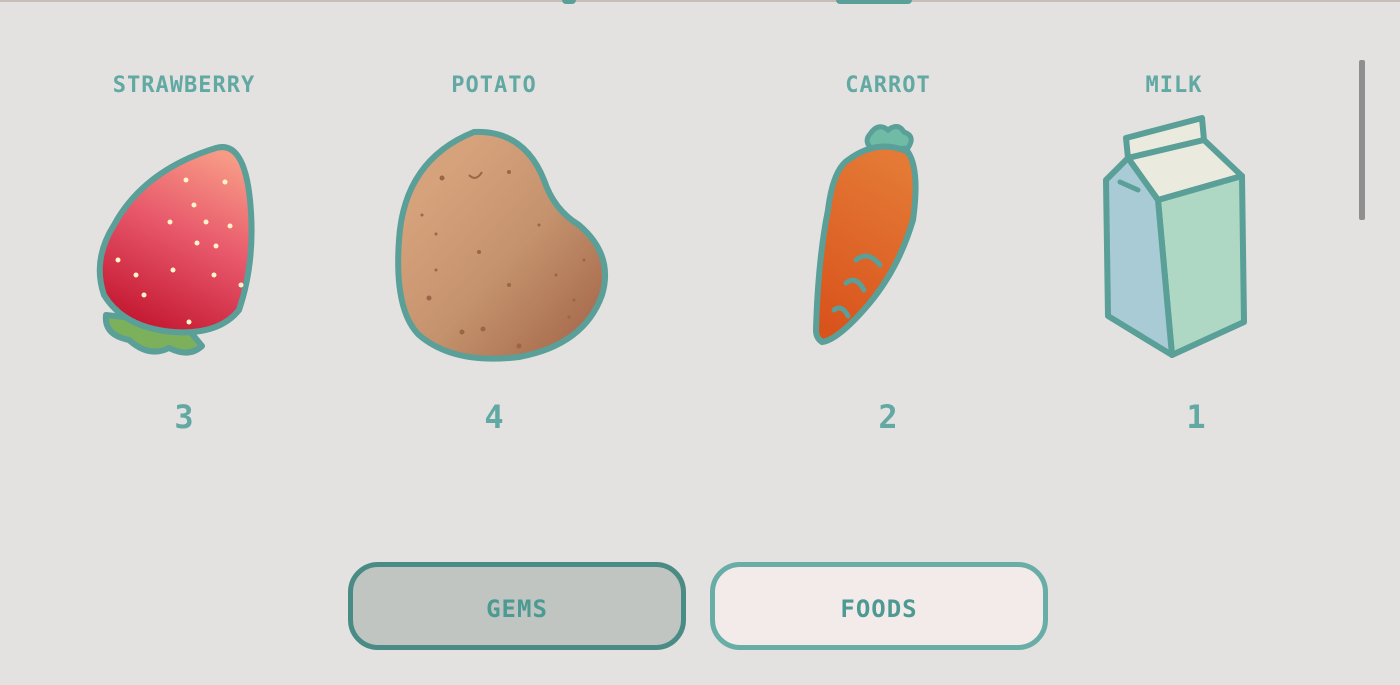  Describe the element at coordinates (888, 417) in the screenshot. I see `item-count: 2` at that location.